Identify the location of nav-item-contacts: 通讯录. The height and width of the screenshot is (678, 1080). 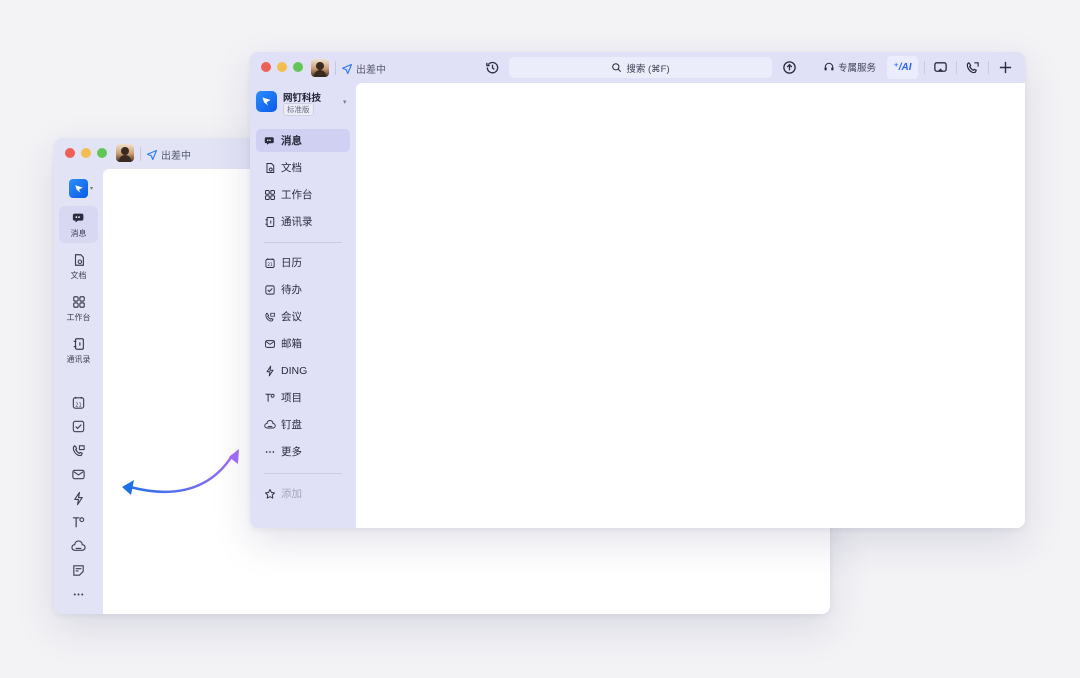
(303, 221).